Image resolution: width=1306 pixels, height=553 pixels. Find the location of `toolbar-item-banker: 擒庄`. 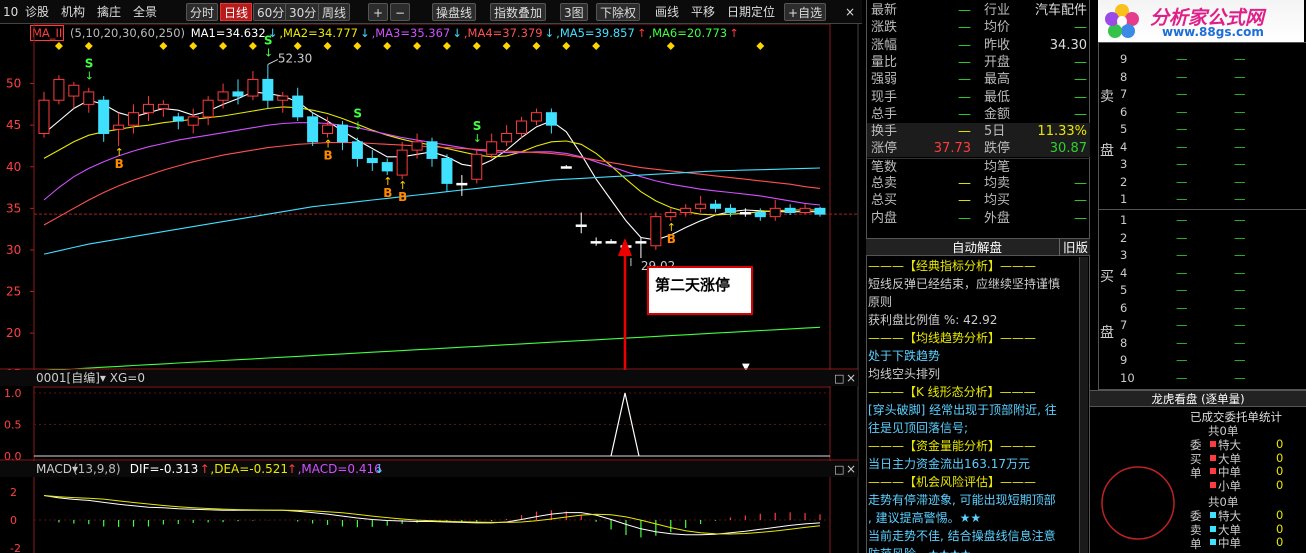

toolbar-item-banker: 擒庄 is located at coordinates (109, 12).